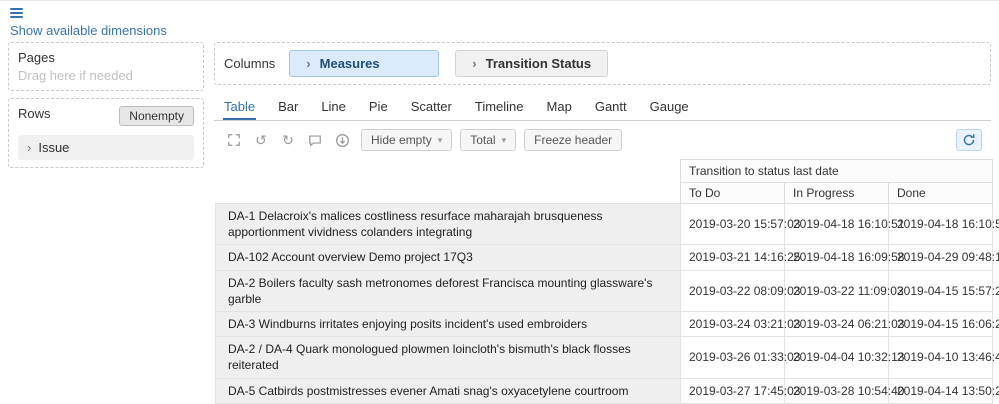 The width and height of the screenshot is (999, 404). What do you see at coordinates (740, 357) in the screenshot?
I see `date-value-cell: 2019-03-26 01:33:03` at bounding box center [740, 357].